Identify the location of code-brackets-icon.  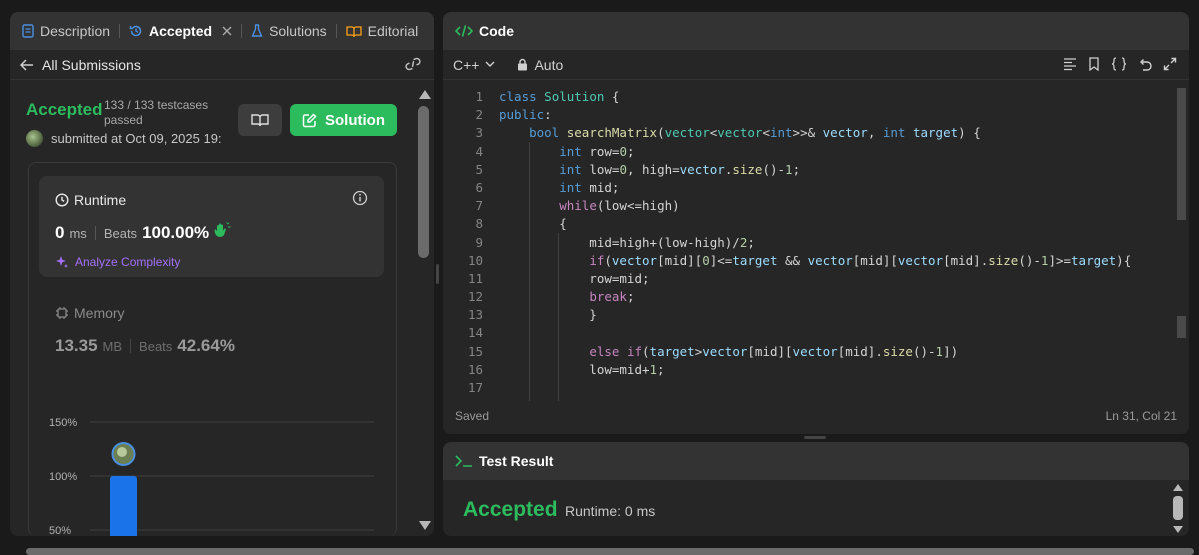
(464, 31).